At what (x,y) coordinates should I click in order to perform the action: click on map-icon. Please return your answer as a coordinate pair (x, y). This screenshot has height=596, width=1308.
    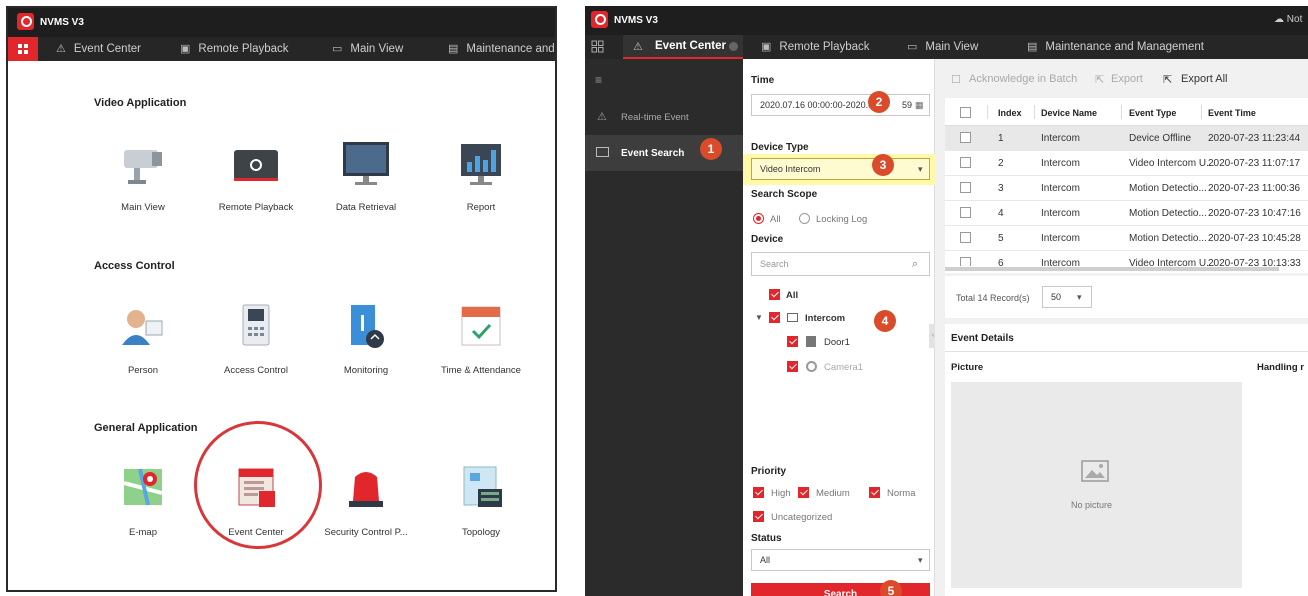
    Looking at the image, I should click on (143, 487).